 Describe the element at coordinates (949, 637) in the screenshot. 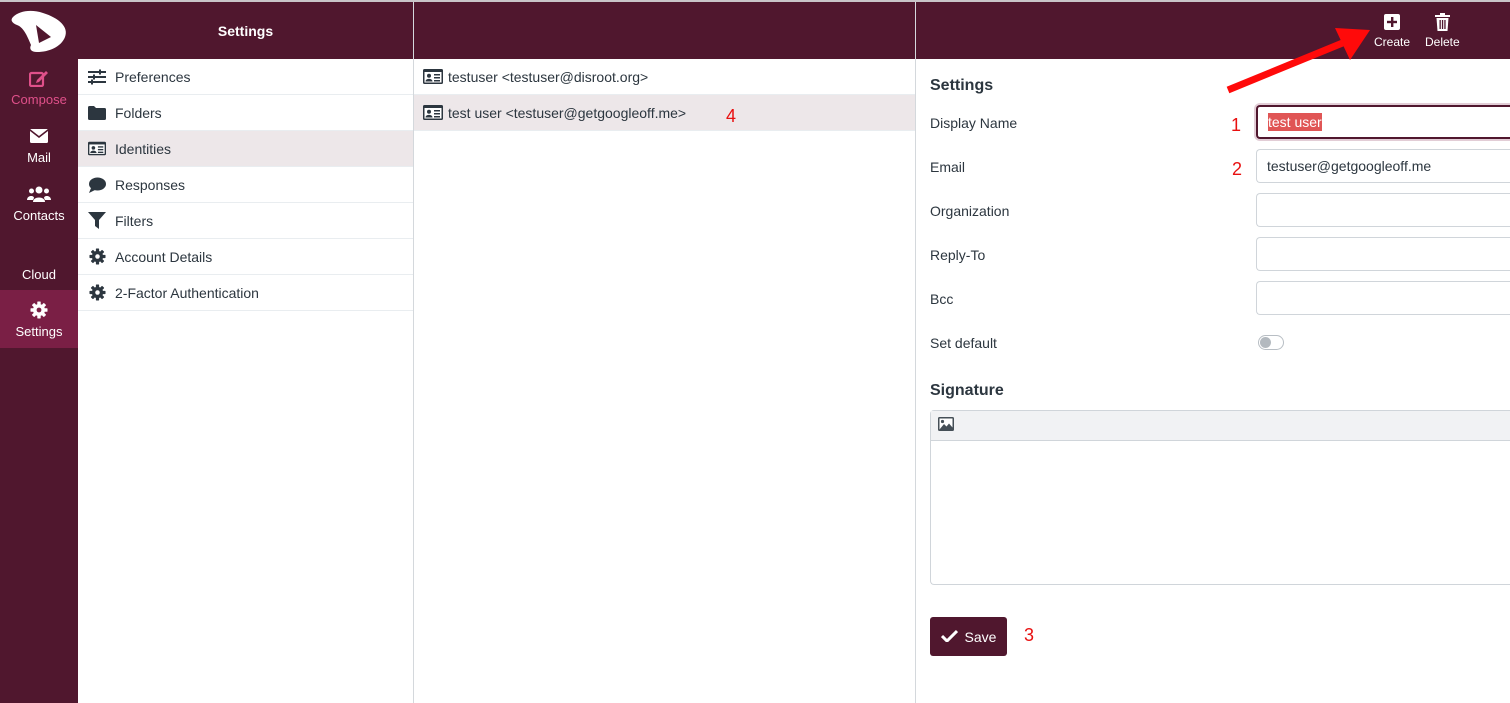

I see `check-icon` at that location.